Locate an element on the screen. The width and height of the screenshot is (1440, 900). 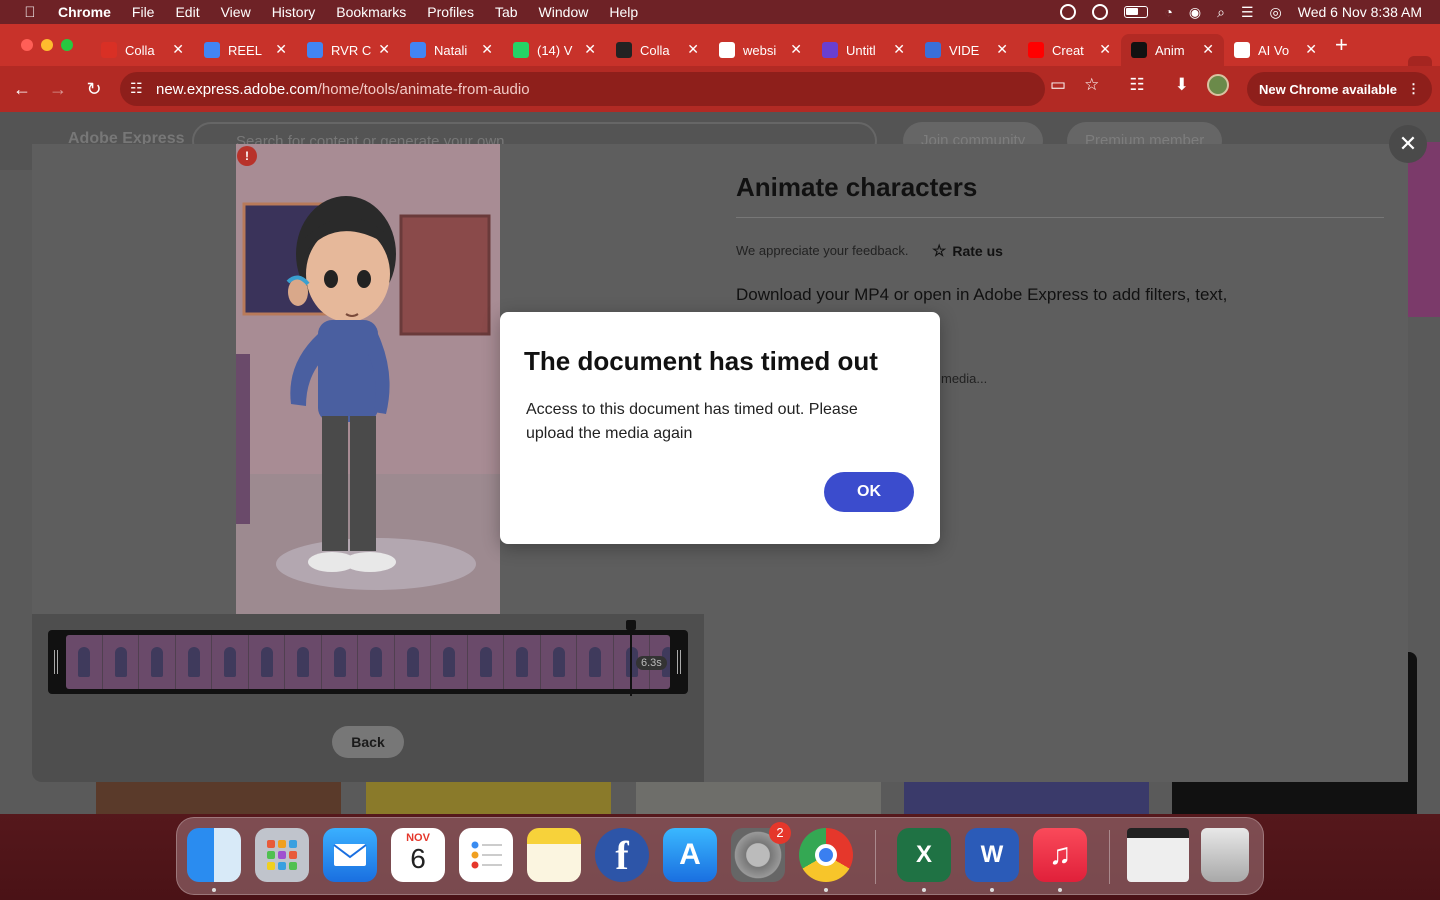
spotlight-search-icon: ⌕ is located at coordinates (1221, 12).